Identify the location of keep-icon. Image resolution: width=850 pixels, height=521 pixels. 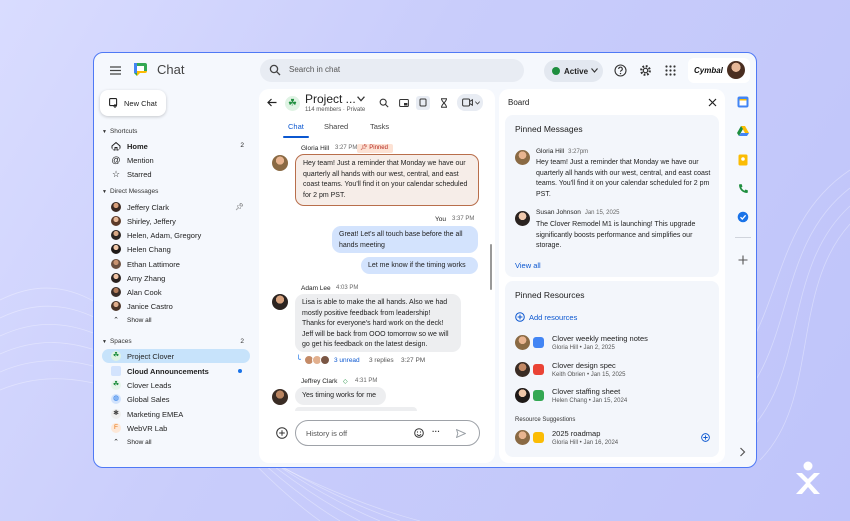
(743, 160).